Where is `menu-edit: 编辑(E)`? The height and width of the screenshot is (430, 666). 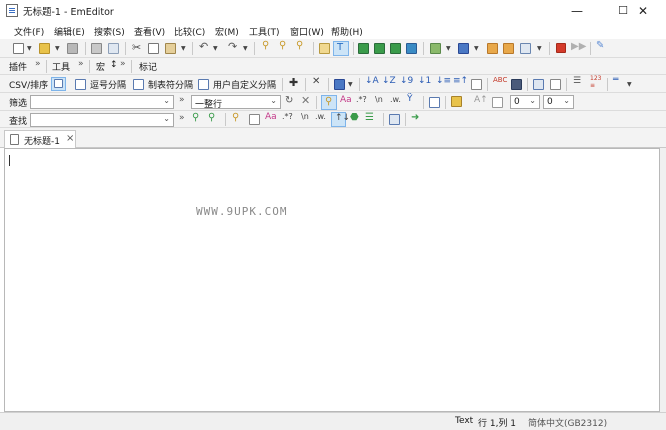 menu-edit: 编辑(E) is located at coordinates (69, 31).